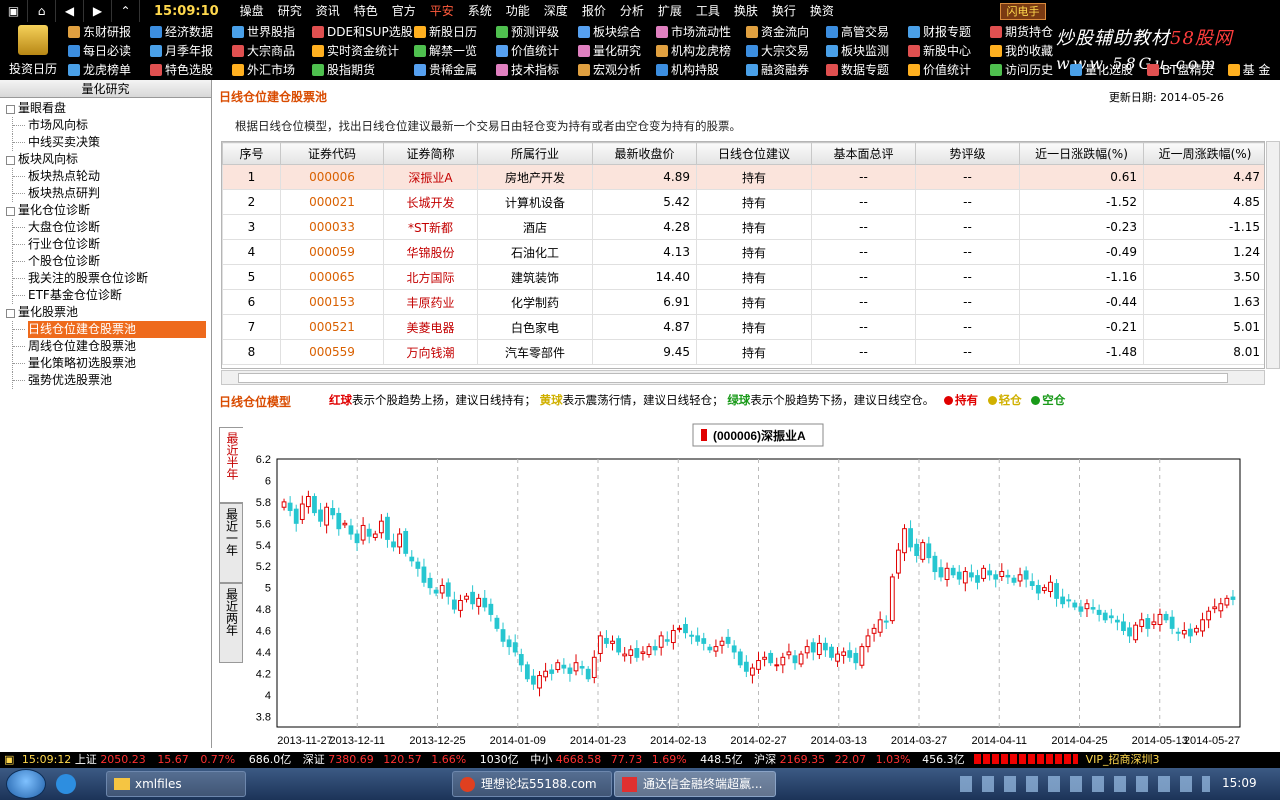  I want to click on menu-item-1: 研究, so click(290, 11).